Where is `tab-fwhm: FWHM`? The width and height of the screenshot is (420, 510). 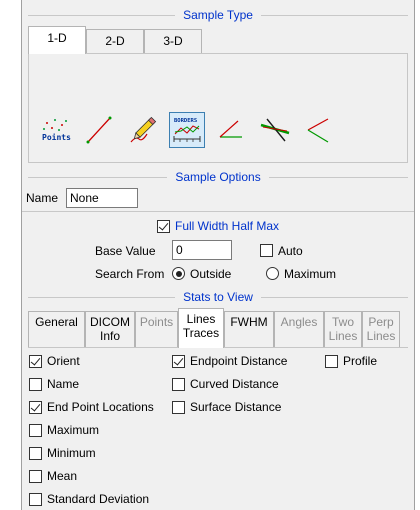 tab-fwhm: FWHM is located at coordinates (249, 329).